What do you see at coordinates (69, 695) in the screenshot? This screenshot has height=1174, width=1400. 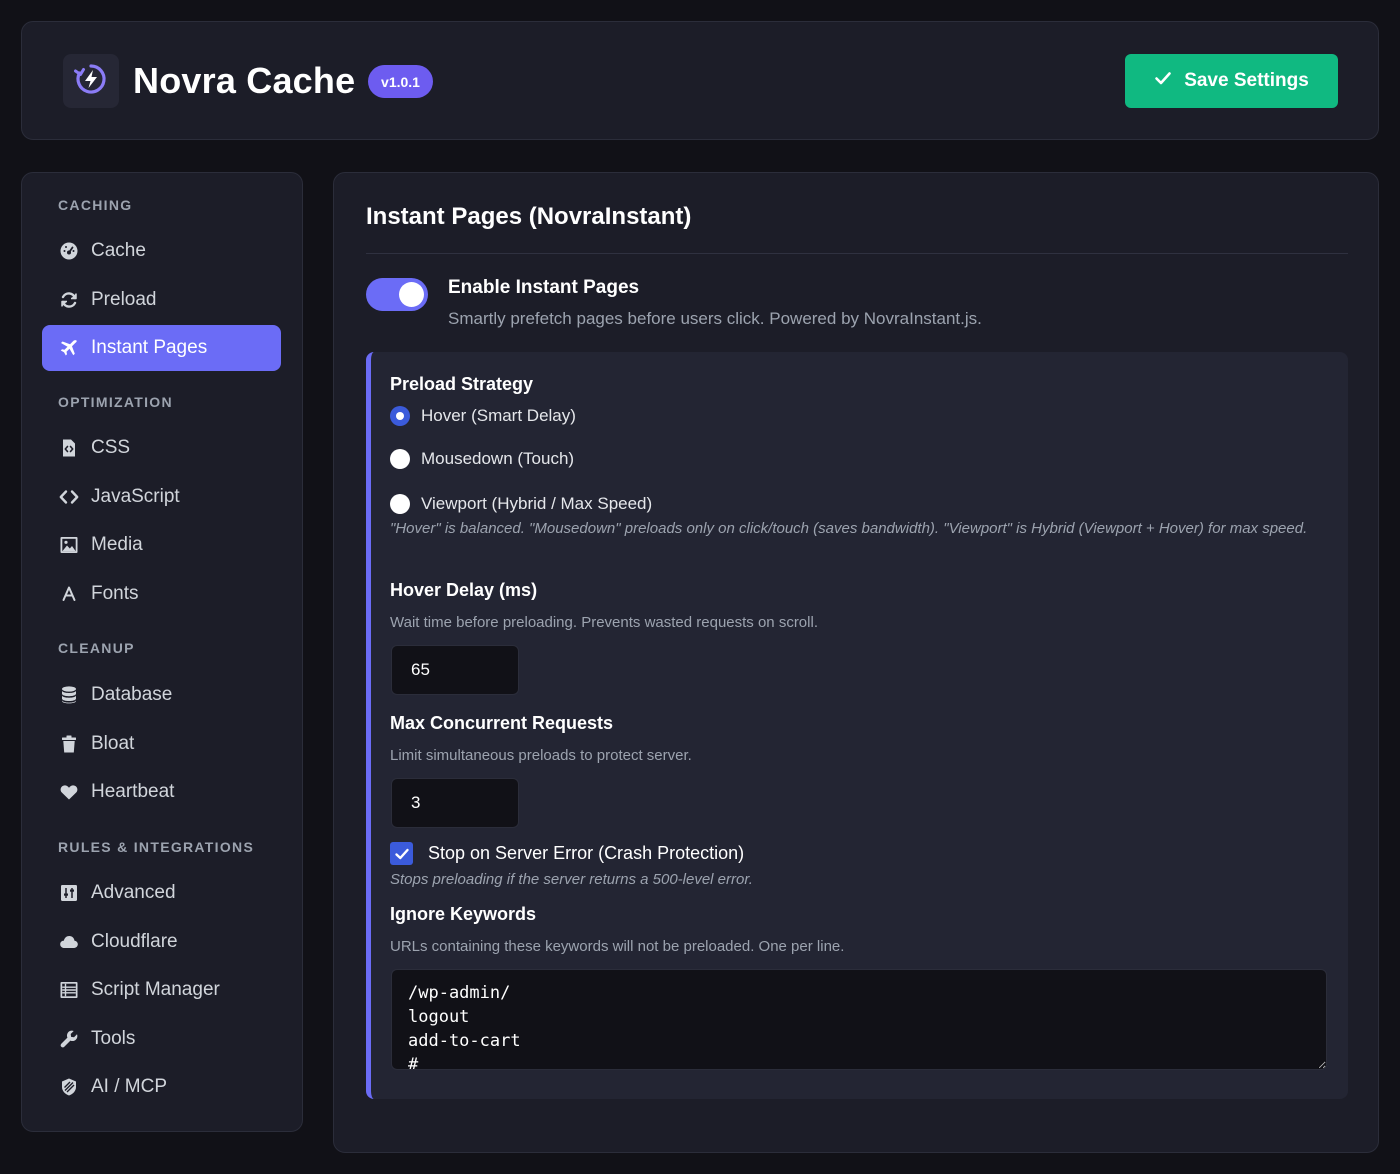 I see `database-icon` at bounding box center [69, 695].